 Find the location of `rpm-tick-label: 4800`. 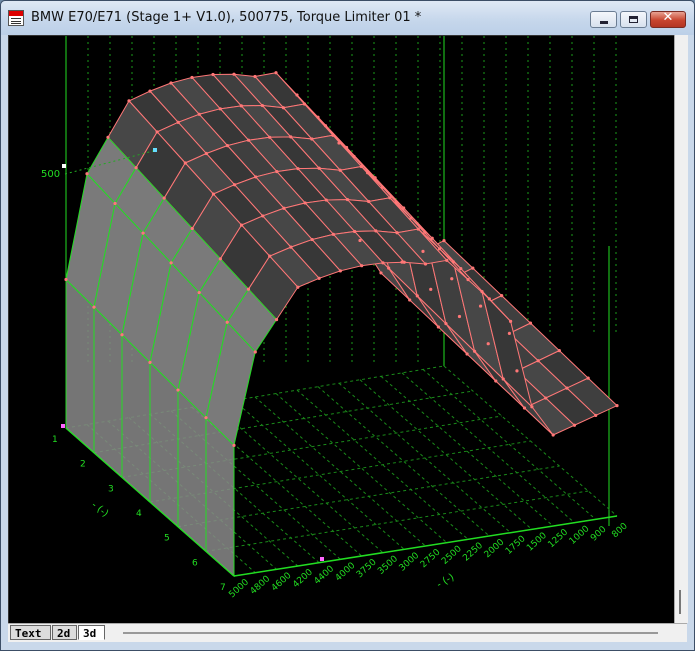

rpm-tick-label: 4800 is located at coordinates (261, 585).